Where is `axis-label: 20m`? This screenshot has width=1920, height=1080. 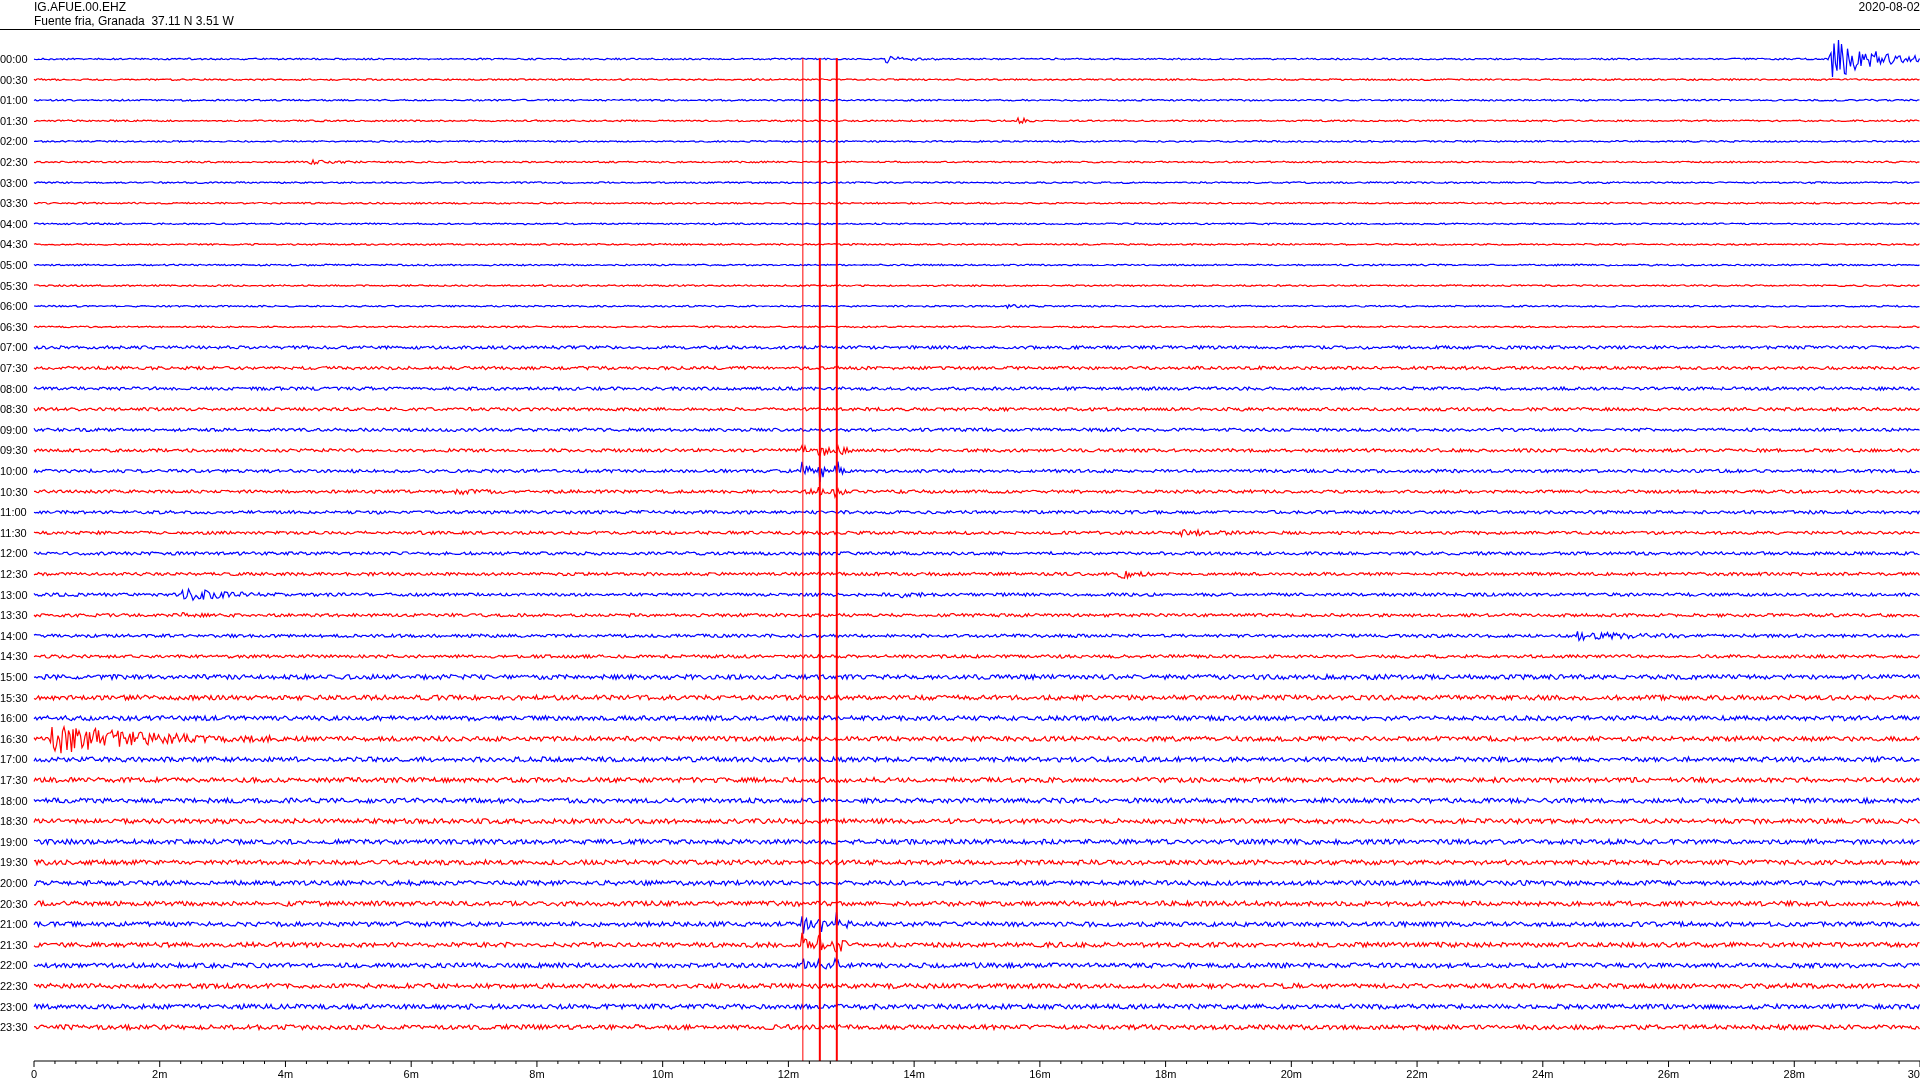
axis-label: 20m is located at coordinates (1291, 1073).